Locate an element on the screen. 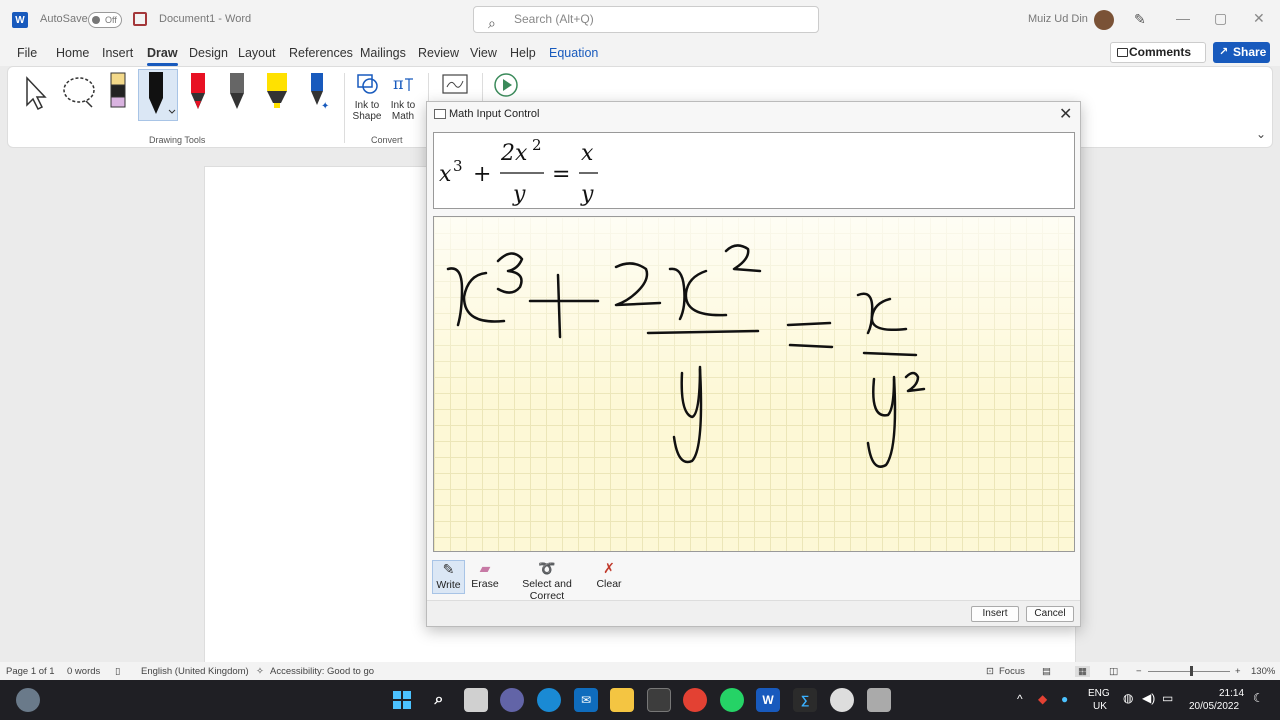 Image resolution: width=1280 pixels, height=720 pixels. preview-equals: = is located at coordinates (561, 174).